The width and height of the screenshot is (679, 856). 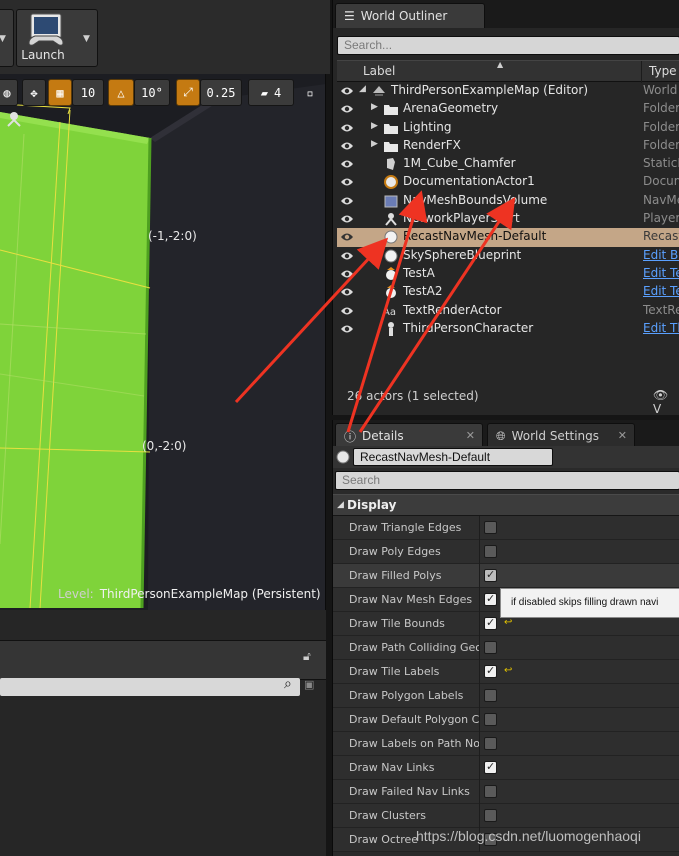 I want to click on snap-scale-toggle: ⤢, so click(x=188, y=92).